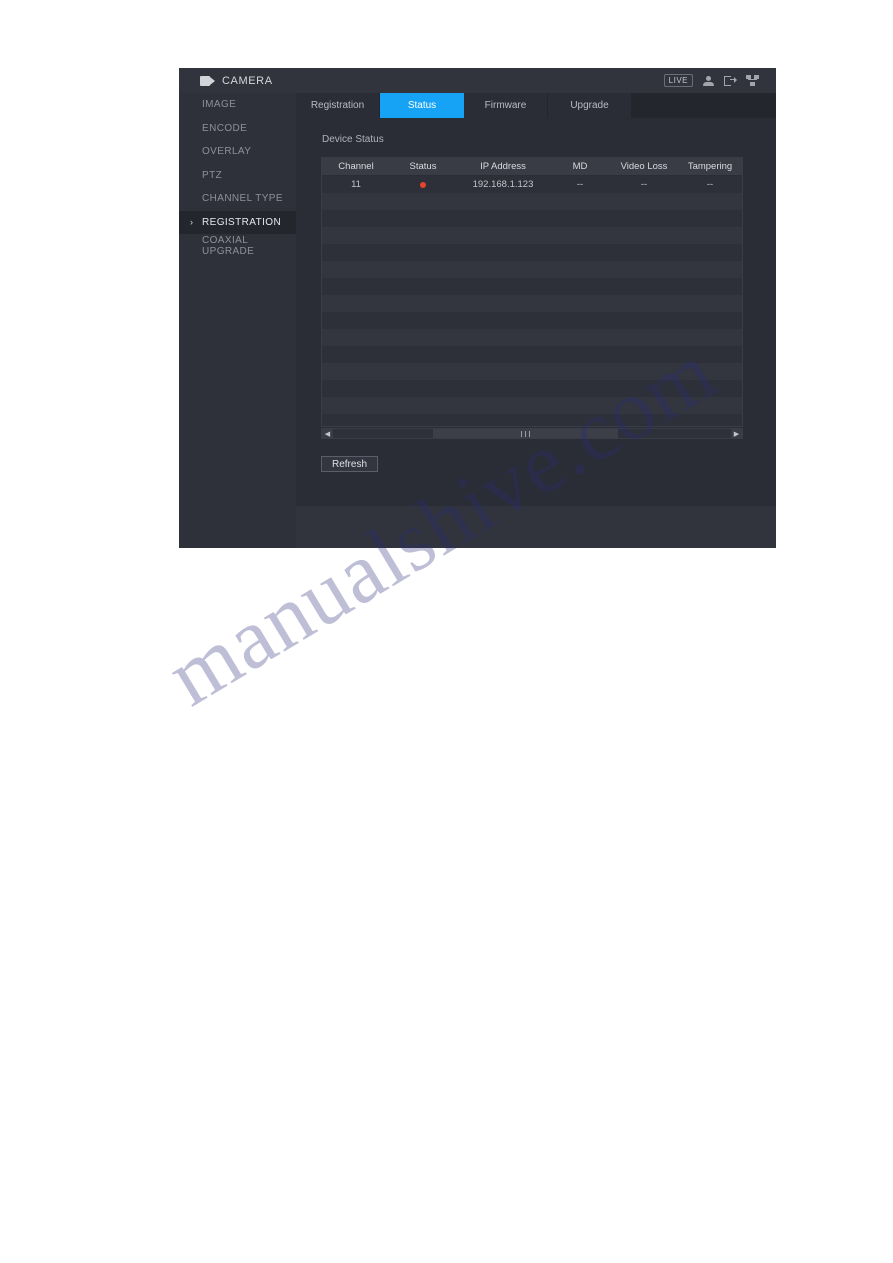 This screenshot has width=893, height=1263. What do you see at coordinates (242, 199) in the screenshot?
I see `sidebar-item-label: CHANNEL TYPE` at bounding box center [242, 199].